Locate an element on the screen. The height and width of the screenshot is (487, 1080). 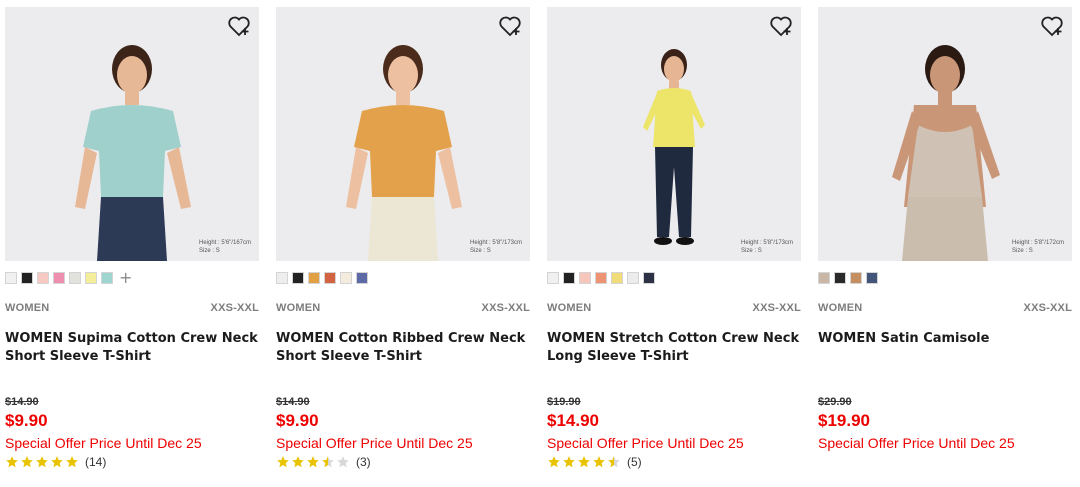
product-name: WOMEN Satin Camisole is located at coordinates (945, 339).